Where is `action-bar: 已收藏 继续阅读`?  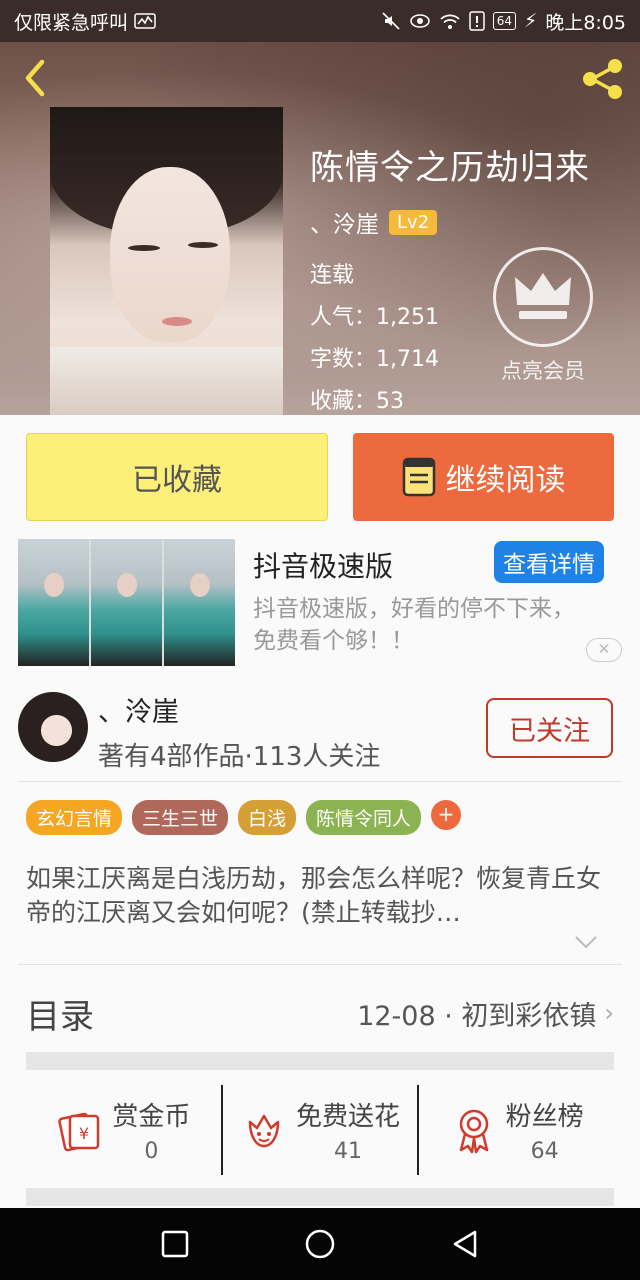
action-bar: 已收藏 继续阅读 is located at coordinates (320, 475).